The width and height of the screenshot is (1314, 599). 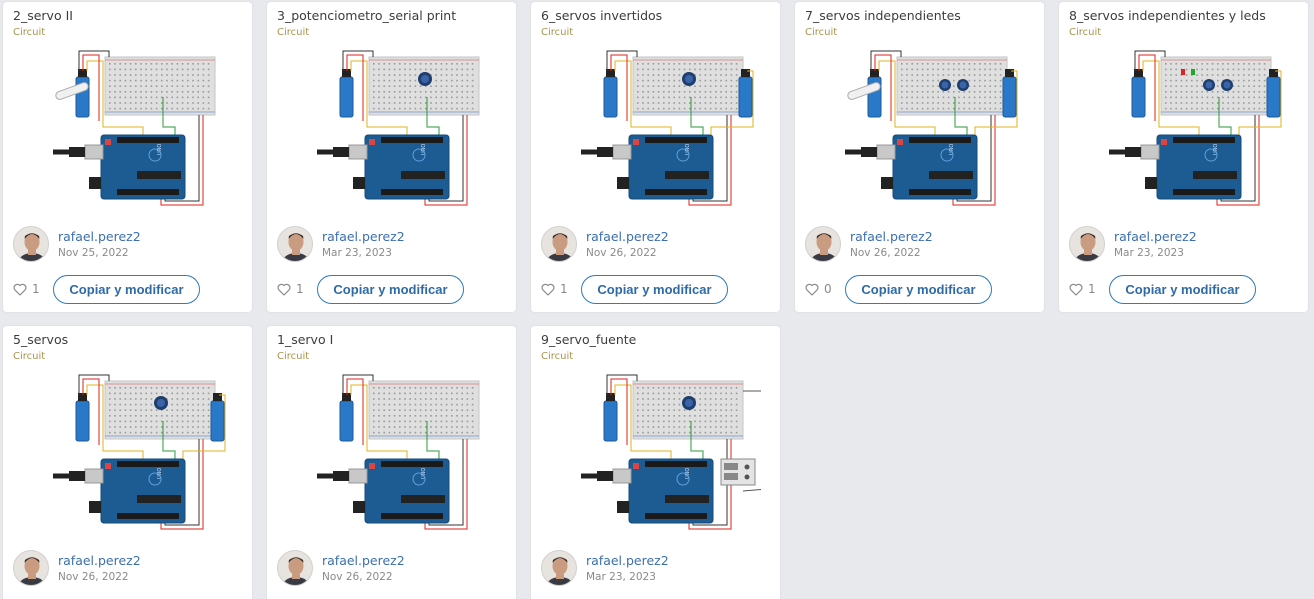 What do you see at coordinates (1167, 15) in the screenshot?
I see `card-title: 8_servos independientes y leds` at bounding box center [1167, 15].